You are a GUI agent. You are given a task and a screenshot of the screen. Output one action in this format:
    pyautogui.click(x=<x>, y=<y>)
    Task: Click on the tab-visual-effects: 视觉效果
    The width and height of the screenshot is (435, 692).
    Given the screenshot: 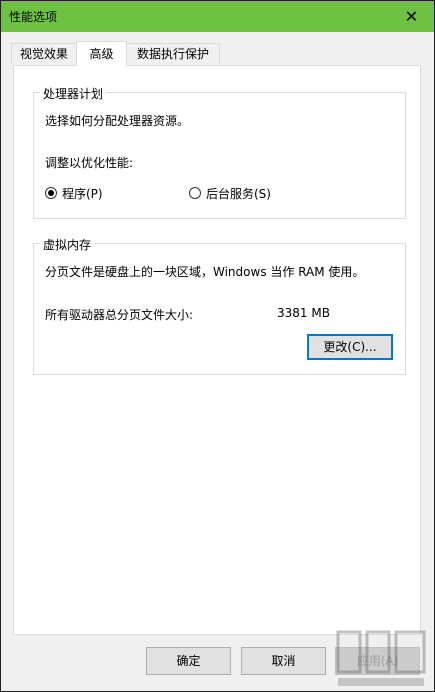 What is the action you would take?
    pyautogui.click(x=44, y=53)
    